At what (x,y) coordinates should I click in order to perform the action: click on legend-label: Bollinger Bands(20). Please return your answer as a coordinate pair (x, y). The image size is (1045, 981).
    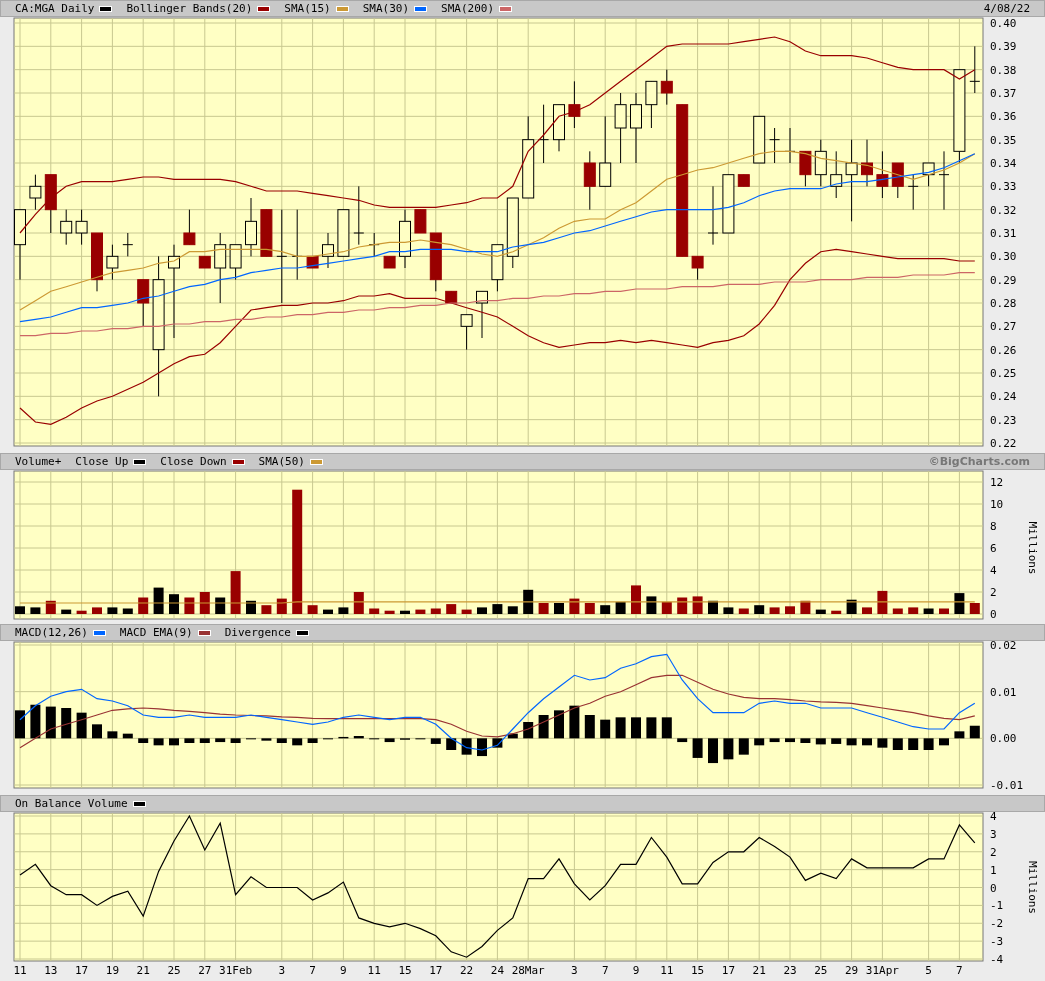
    Looking at the image, I should click on (189, 8).